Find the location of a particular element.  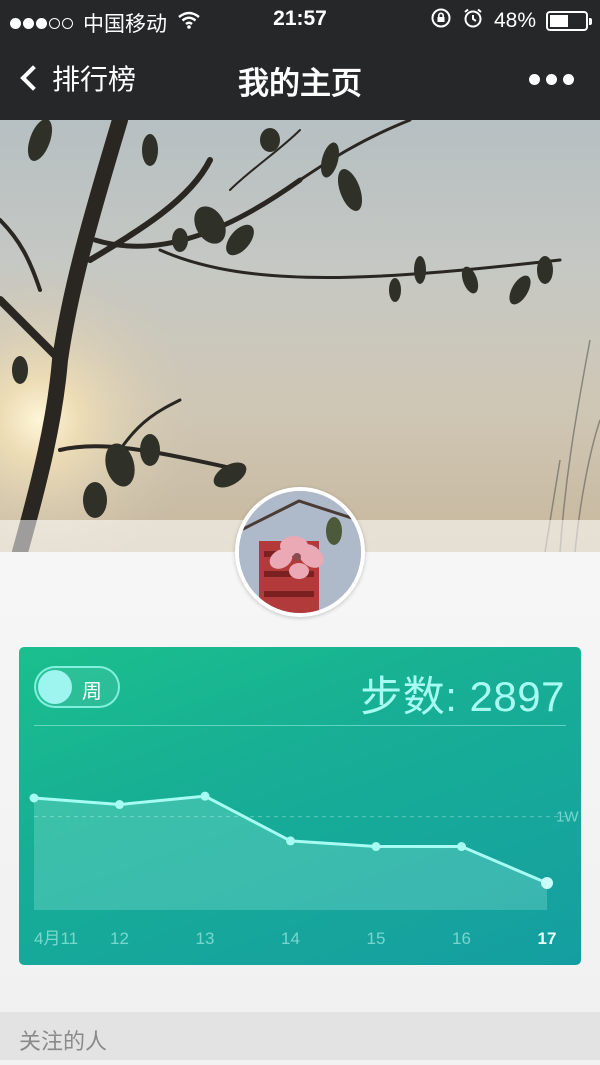

x-tick-label: 17 is located at coordinates (547, 938).